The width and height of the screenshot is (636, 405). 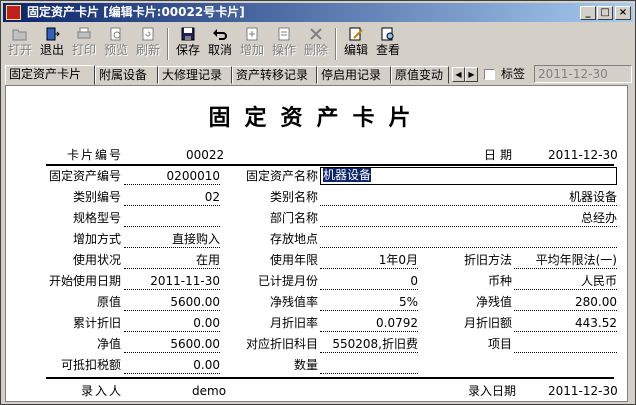 I want to click on project-field, so click(x=565, y=344).